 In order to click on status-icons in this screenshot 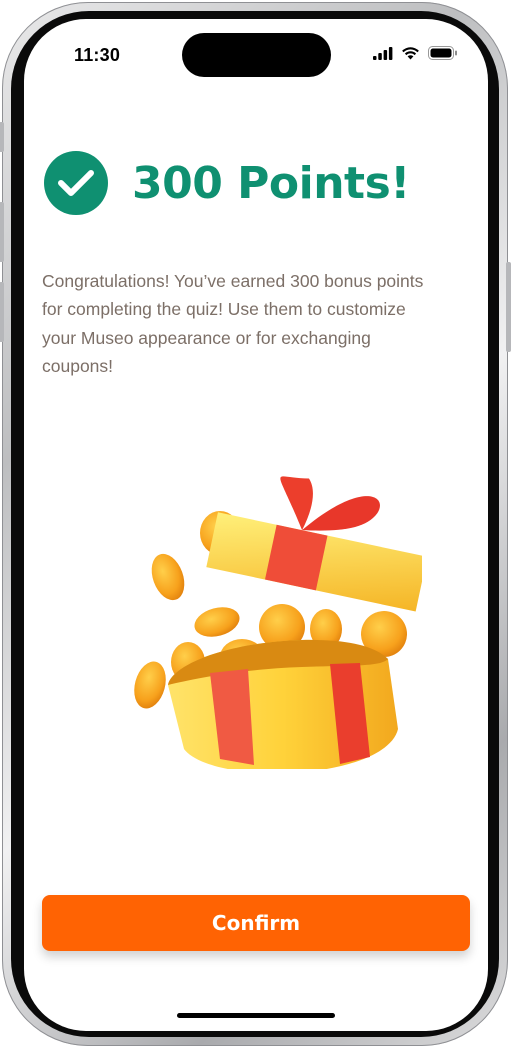, I will do `click(415, 53)`.